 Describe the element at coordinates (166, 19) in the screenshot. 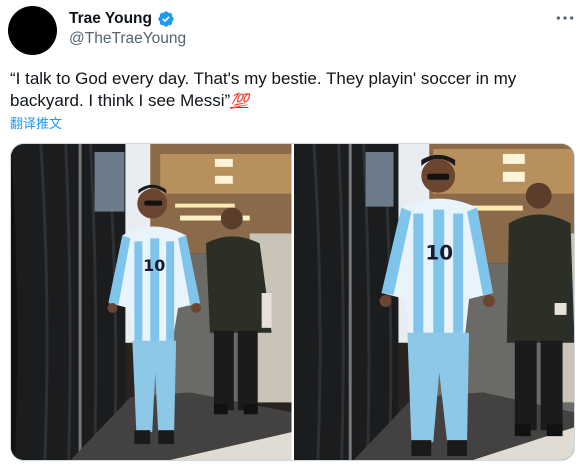

I see `verified-badge-icon` at that location.